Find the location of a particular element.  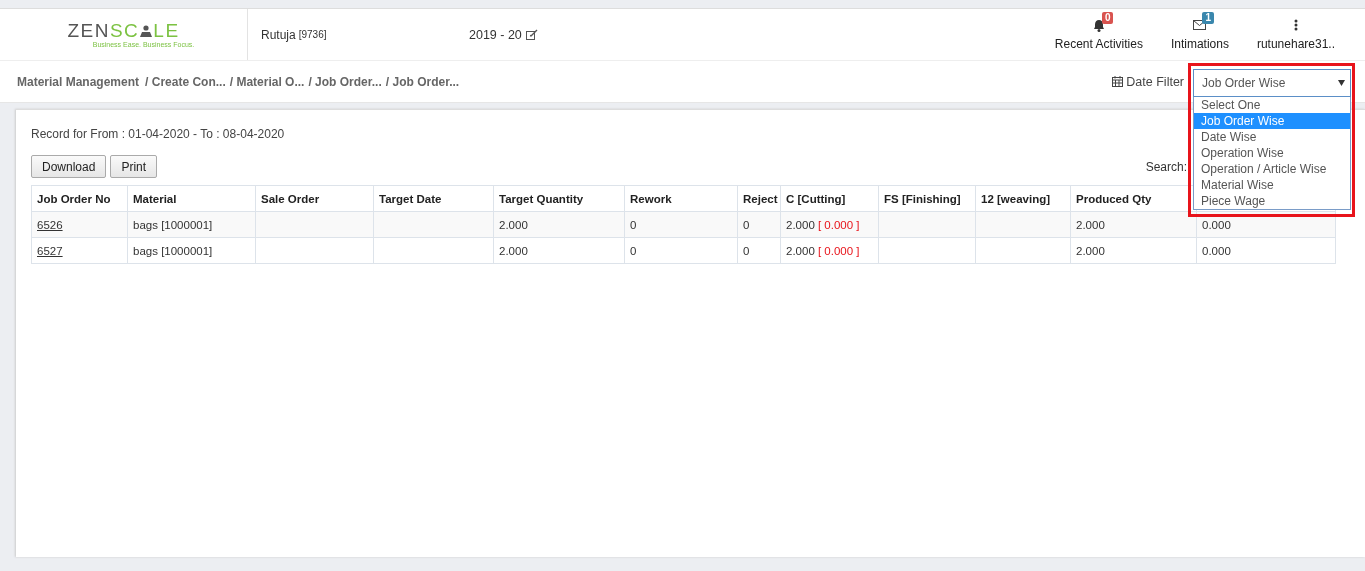

column-header: Material is located at coordinates (191, 198).